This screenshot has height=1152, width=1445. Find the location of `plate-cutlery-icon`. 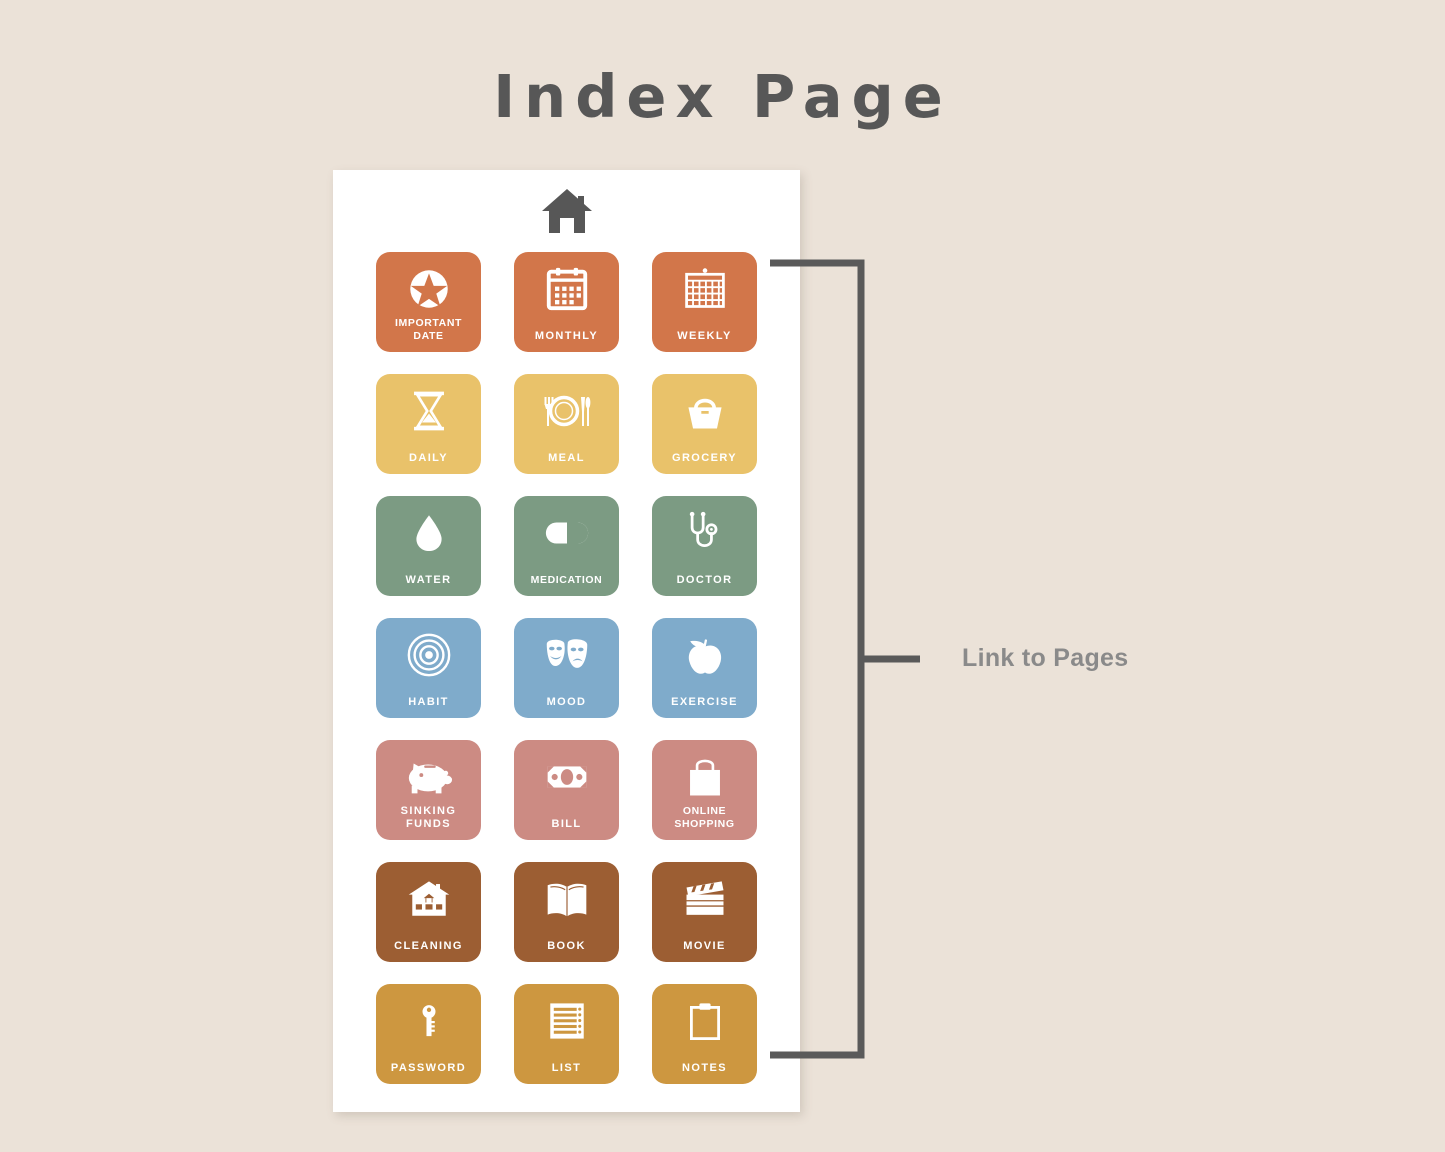

plate-cutlery-icon is located at coordinates (567, 411).